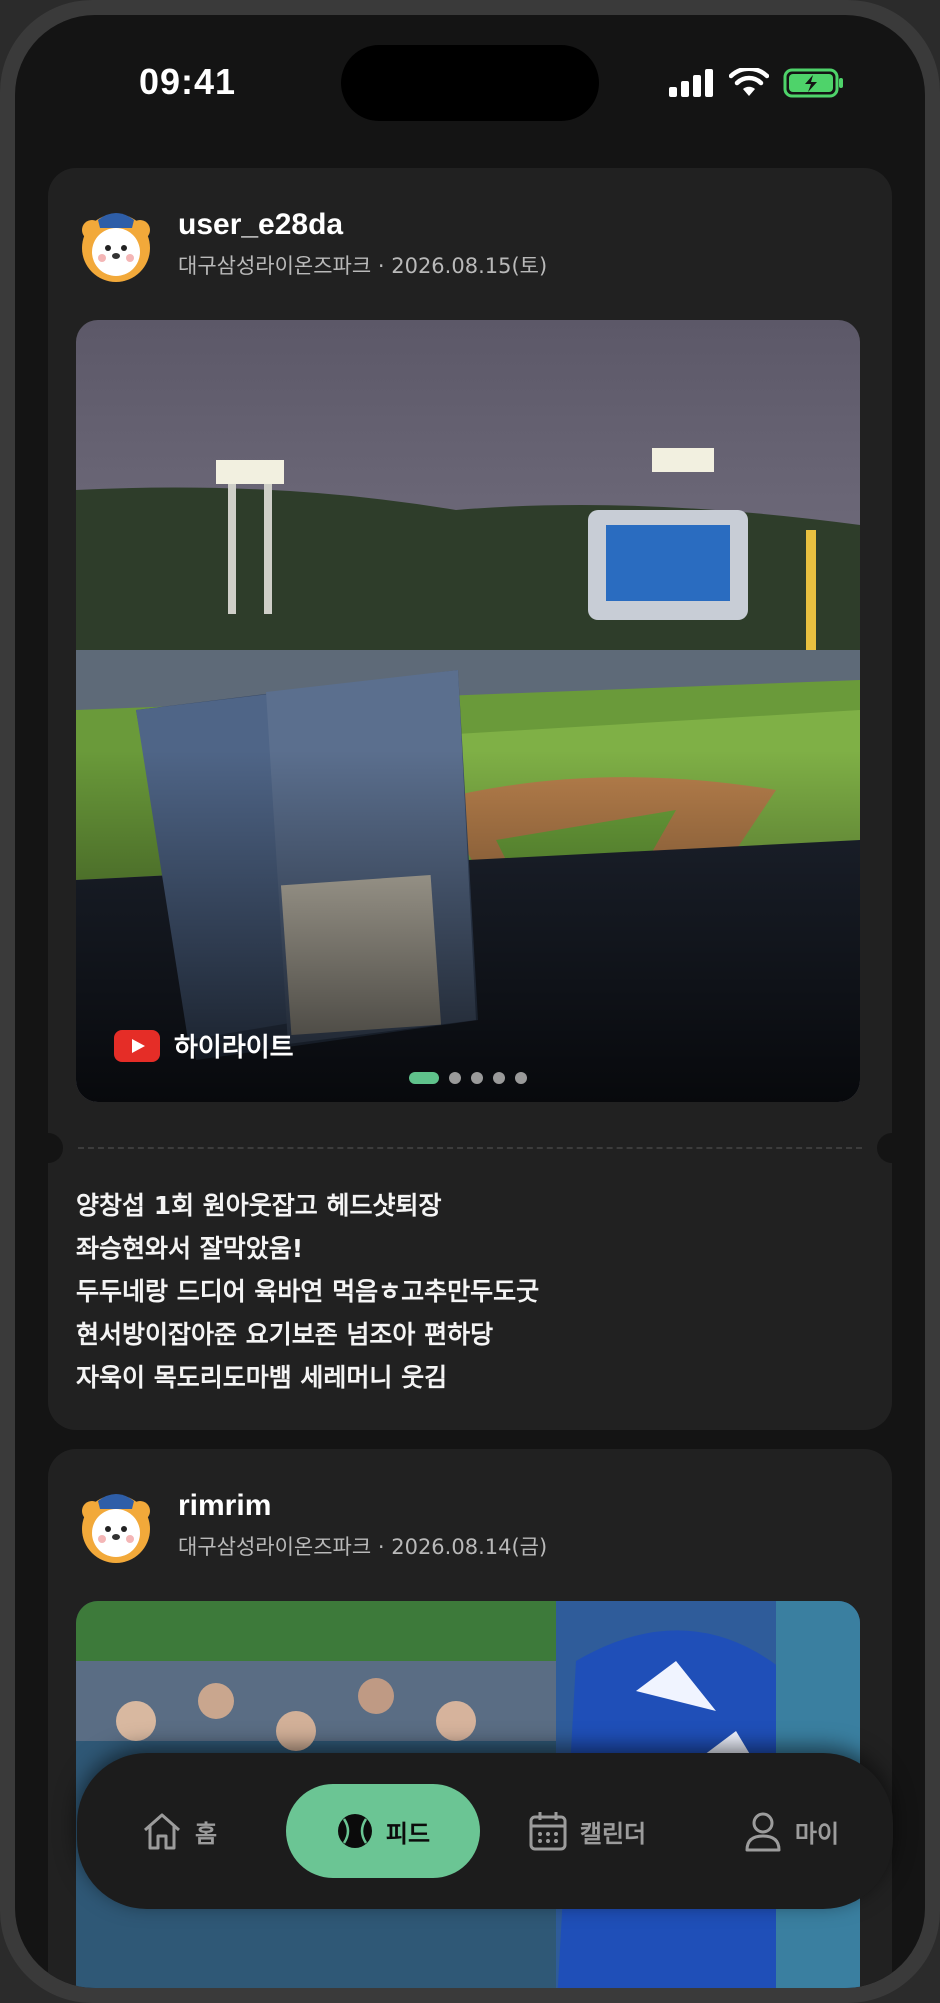 The height and width of the screenshot is (2003, 940). I want to click on post-meta: 대구삼성라이온즈파크 · 2026.08.15(토), so click(363, 266).